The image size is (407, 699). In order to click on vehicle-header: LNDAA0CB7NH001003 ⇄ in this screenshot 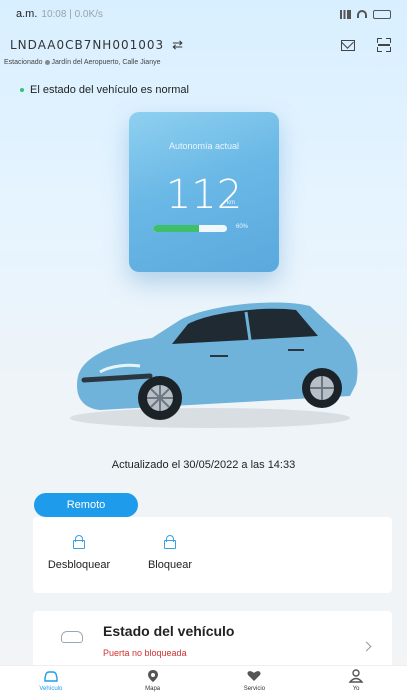, I will do `click(200, 45)`.